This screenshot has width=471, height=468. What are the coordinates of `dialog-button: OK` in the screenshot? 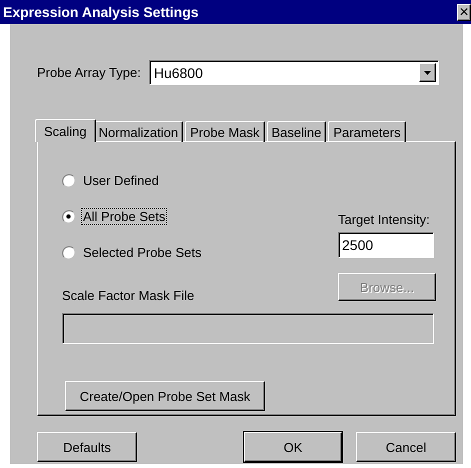 It's located at (293, 447).